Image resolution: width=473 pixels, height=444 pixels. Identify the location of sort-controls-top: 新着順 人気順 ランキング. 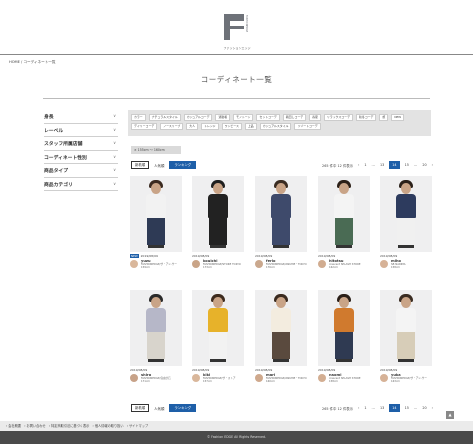
(164, 165).